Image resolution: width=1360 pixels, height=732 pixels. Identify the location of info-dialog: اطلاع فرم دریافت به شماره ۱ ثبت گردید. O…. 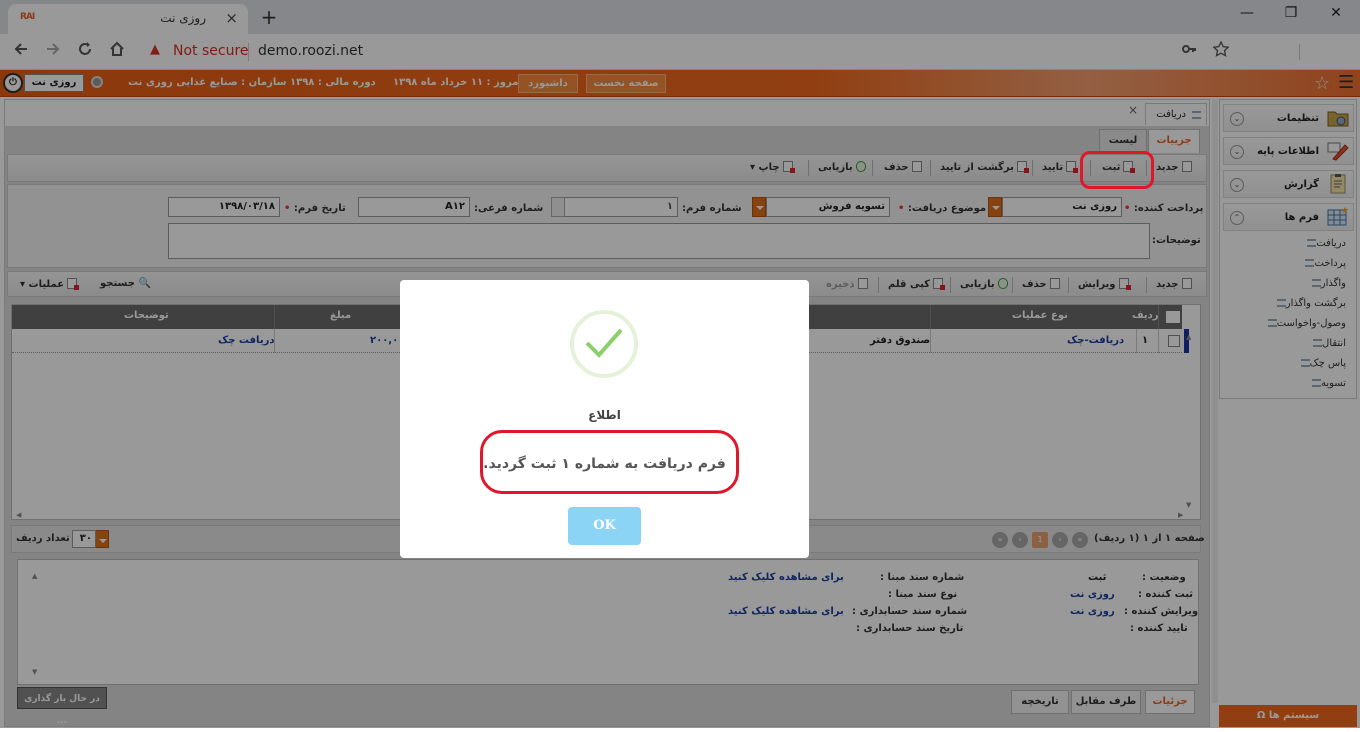
(604, 419).